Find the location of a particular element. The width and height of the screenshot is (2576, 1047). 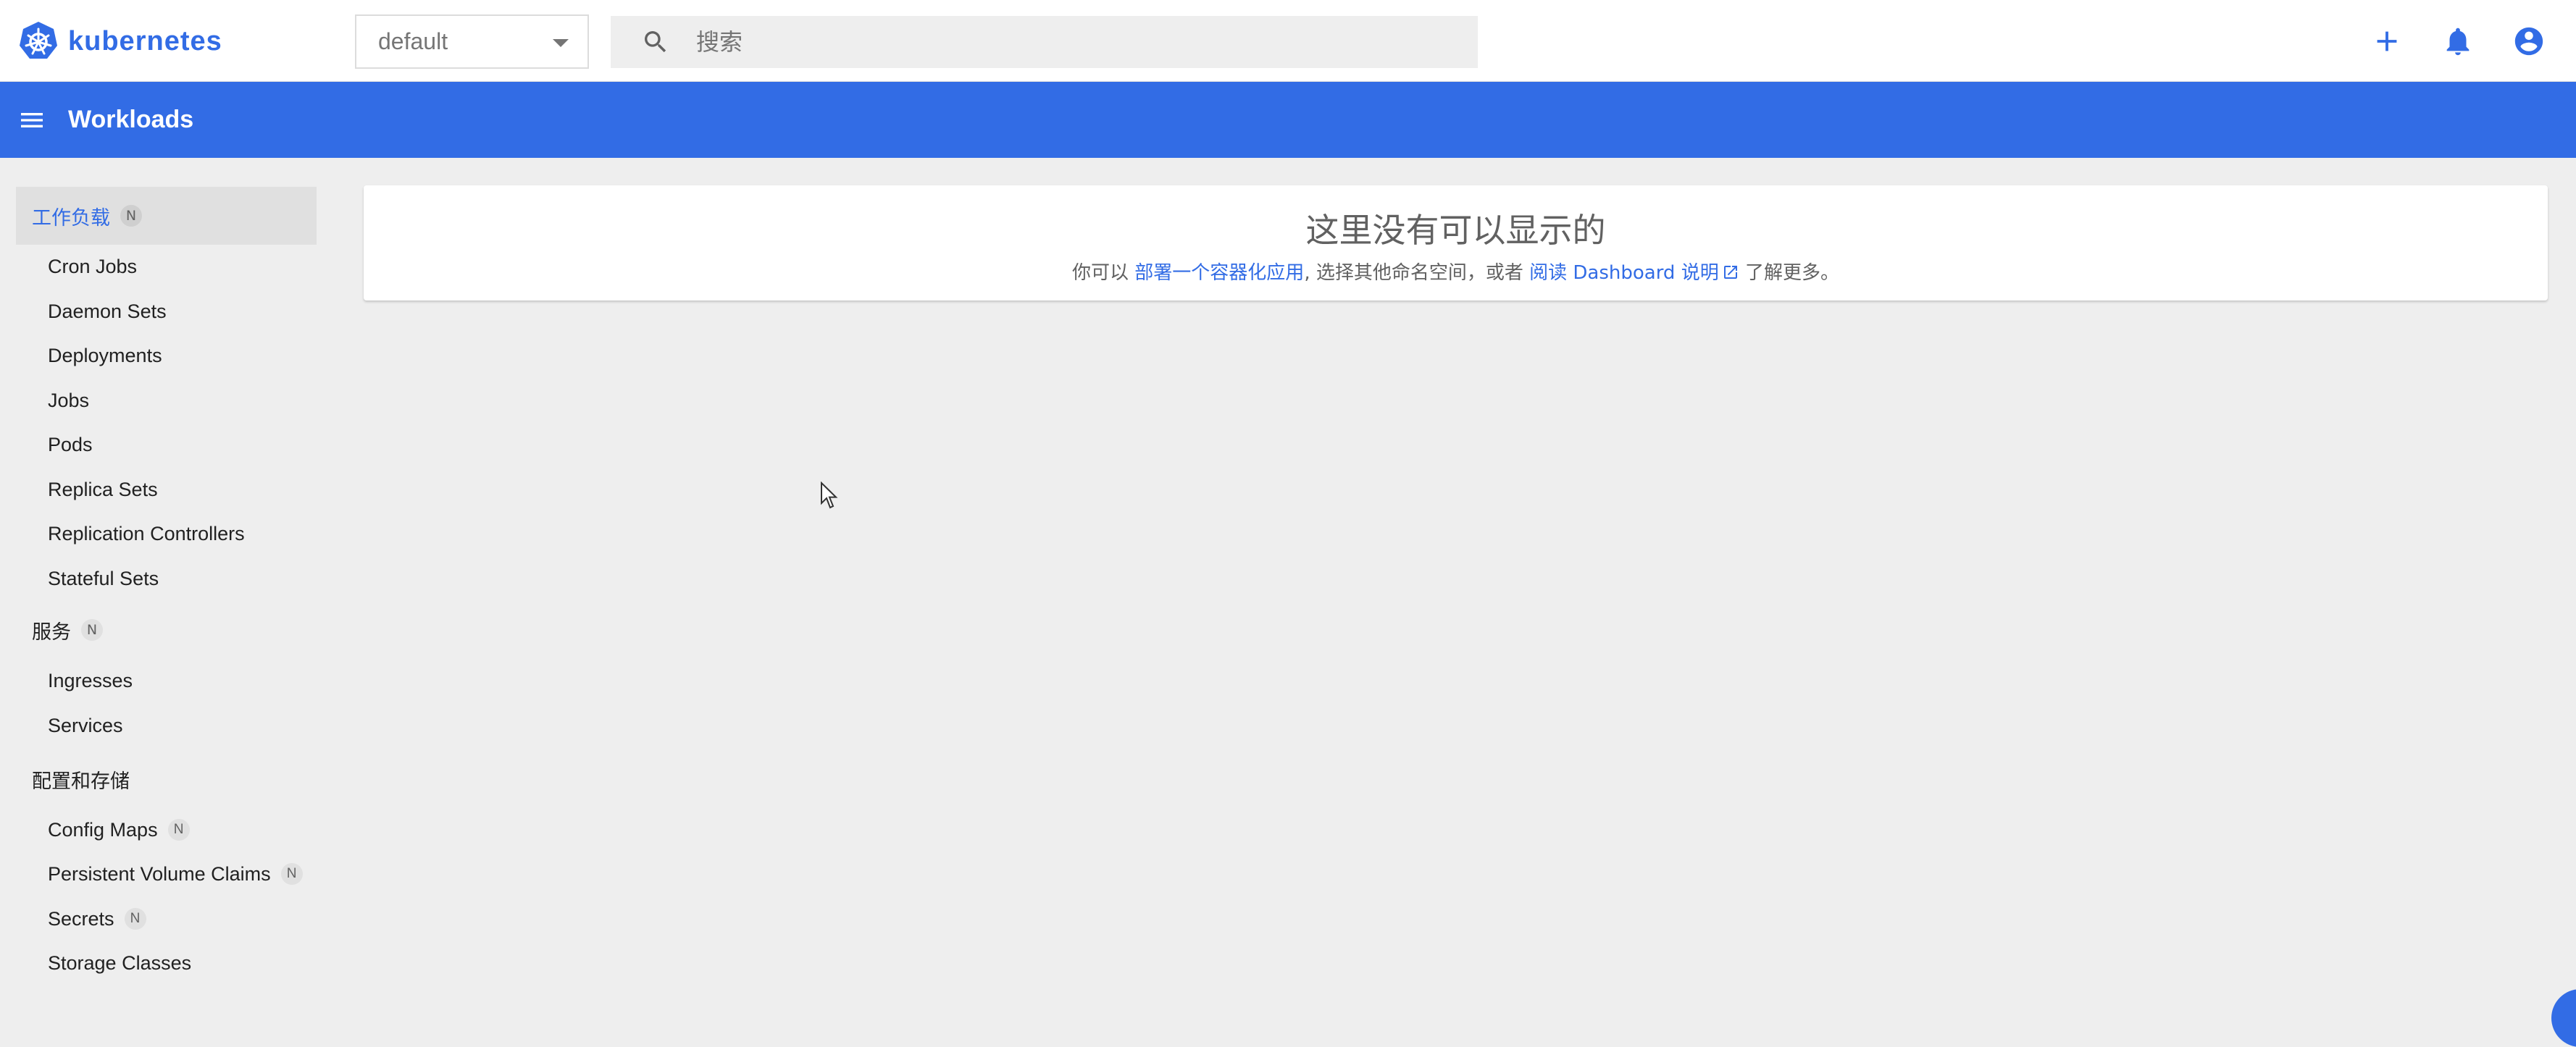

search-input is located at coordinates (1058, 42).